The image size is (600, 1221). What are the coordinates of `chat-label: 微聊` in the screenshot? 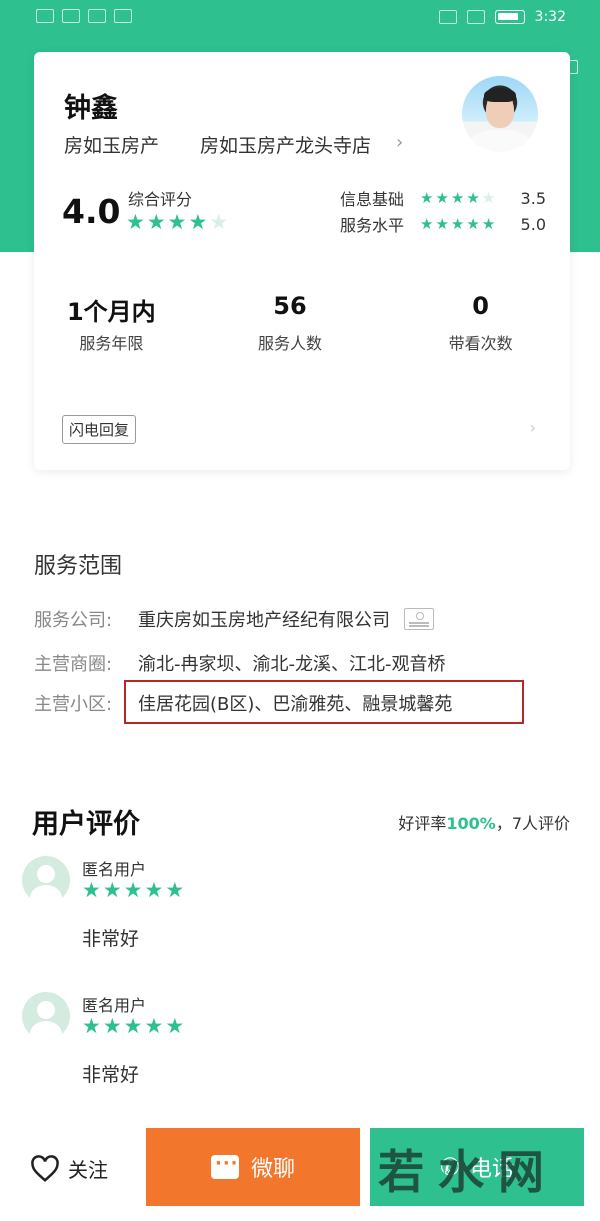 It's located at (272, 1169).